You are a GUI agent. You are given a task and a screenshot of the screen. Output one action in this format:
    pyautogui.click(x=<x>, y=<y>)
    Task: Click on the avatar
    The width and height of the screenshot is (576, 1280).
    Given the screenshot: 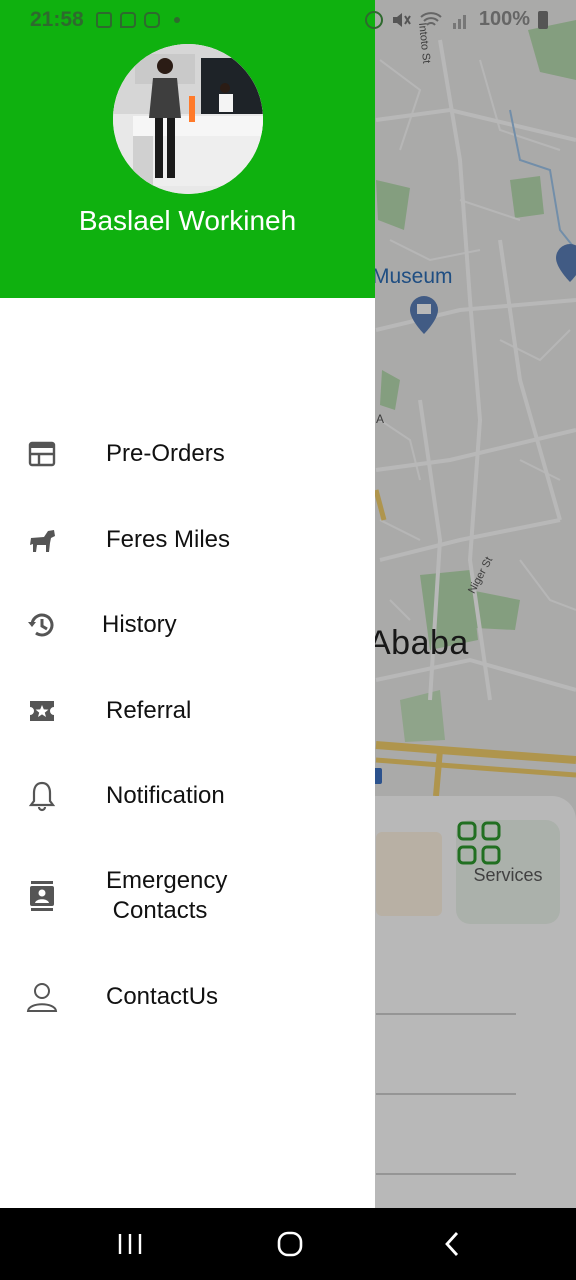 What is the action you would take?
    pyautogui.click(x=188, y=119)
    